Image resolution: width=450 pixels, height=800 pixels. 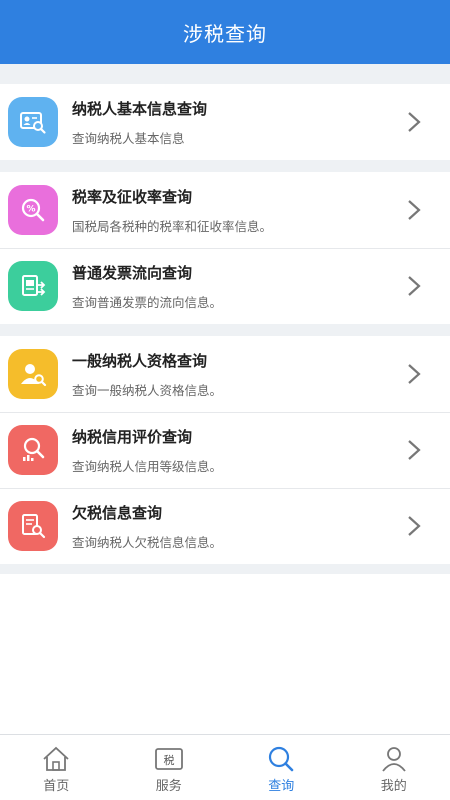 What do you see at coordinates (236, 286) in the screenshot?
I see `query-item-texts: 普通发票流向查询 查询普通发票的流向信息。` at bounding box center [236, 286].